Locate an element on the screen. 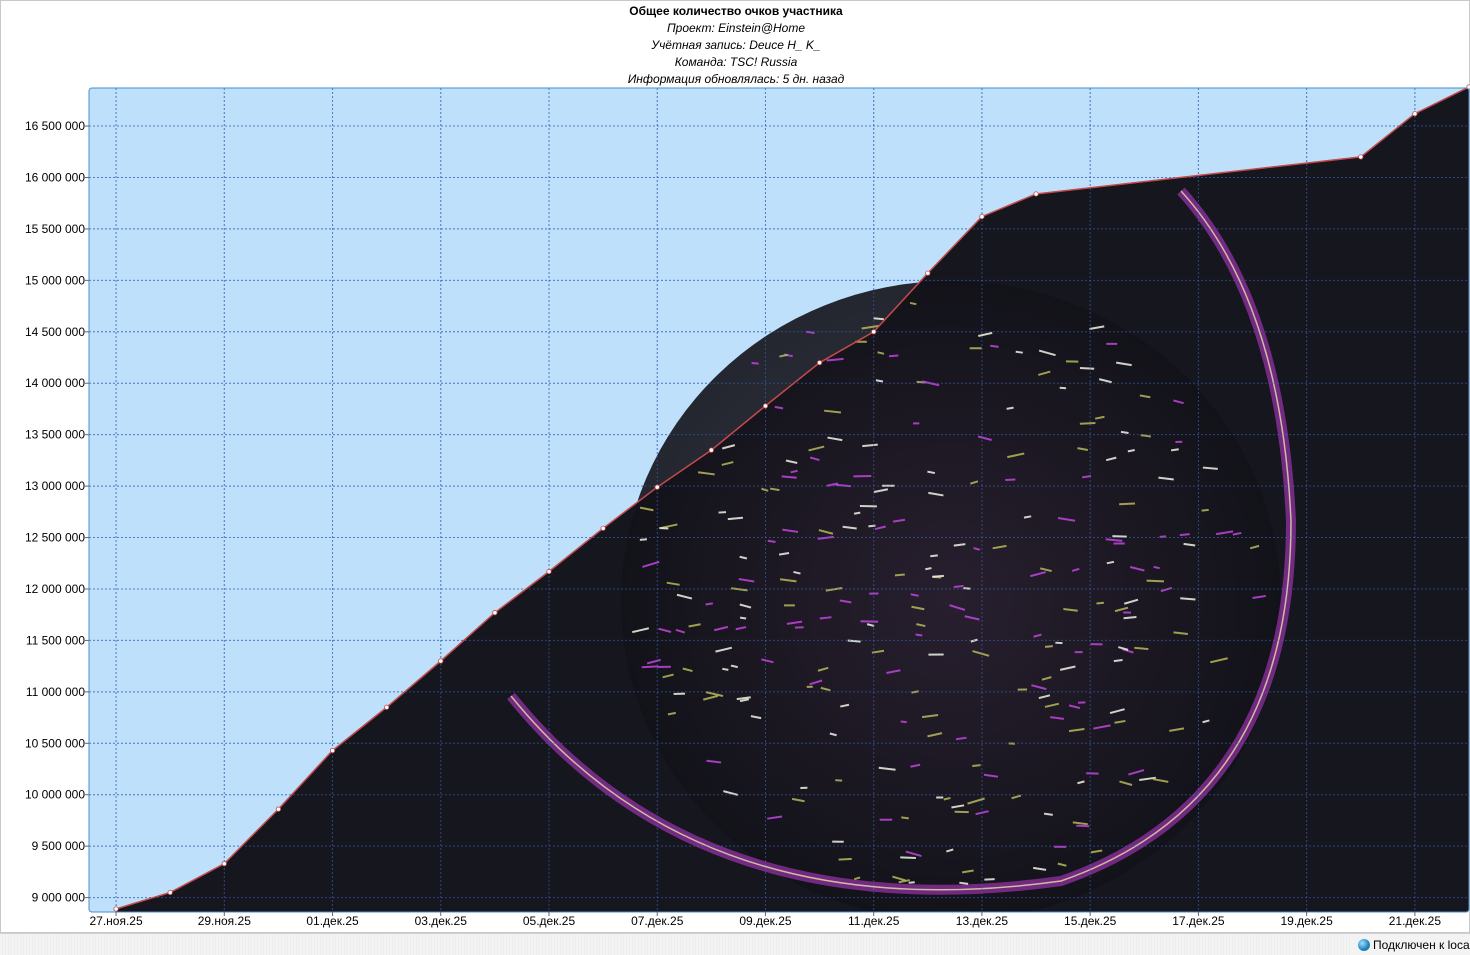 The image size is (1470, 955). y-tick-label: 11 000 000 is located at coordinates (55, 692).